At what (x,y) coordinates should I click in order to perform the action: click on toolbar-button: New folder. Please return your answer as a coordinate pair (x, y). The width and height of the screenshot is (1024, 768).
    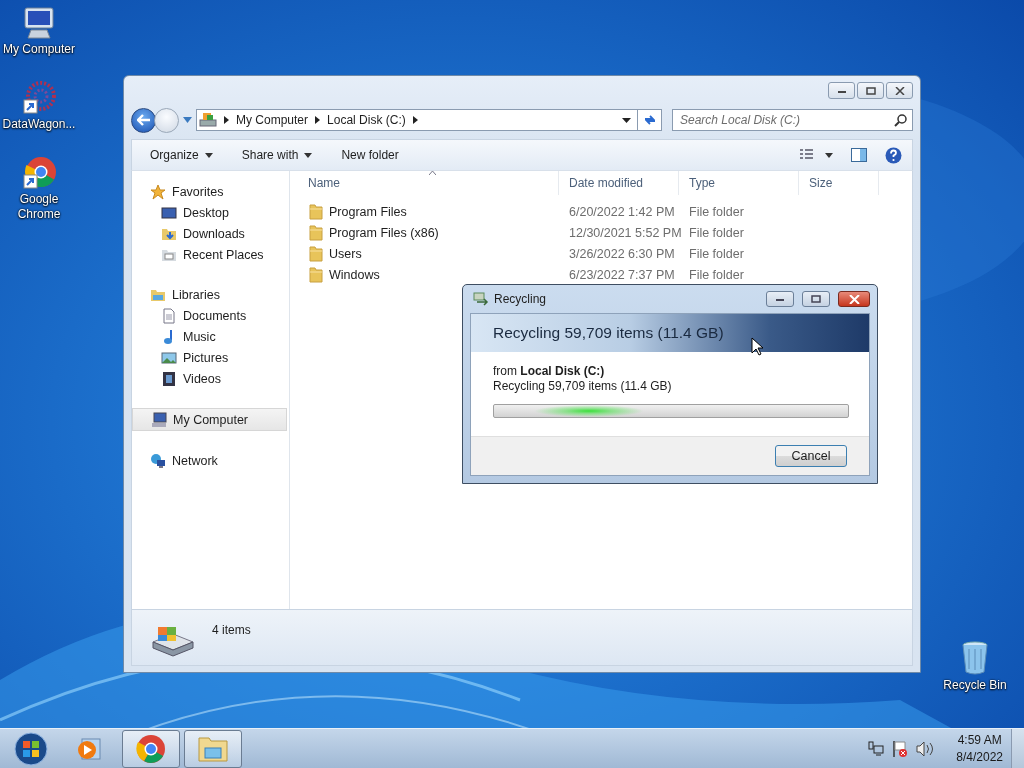
    Looking at the image, I should click on (370, 155).